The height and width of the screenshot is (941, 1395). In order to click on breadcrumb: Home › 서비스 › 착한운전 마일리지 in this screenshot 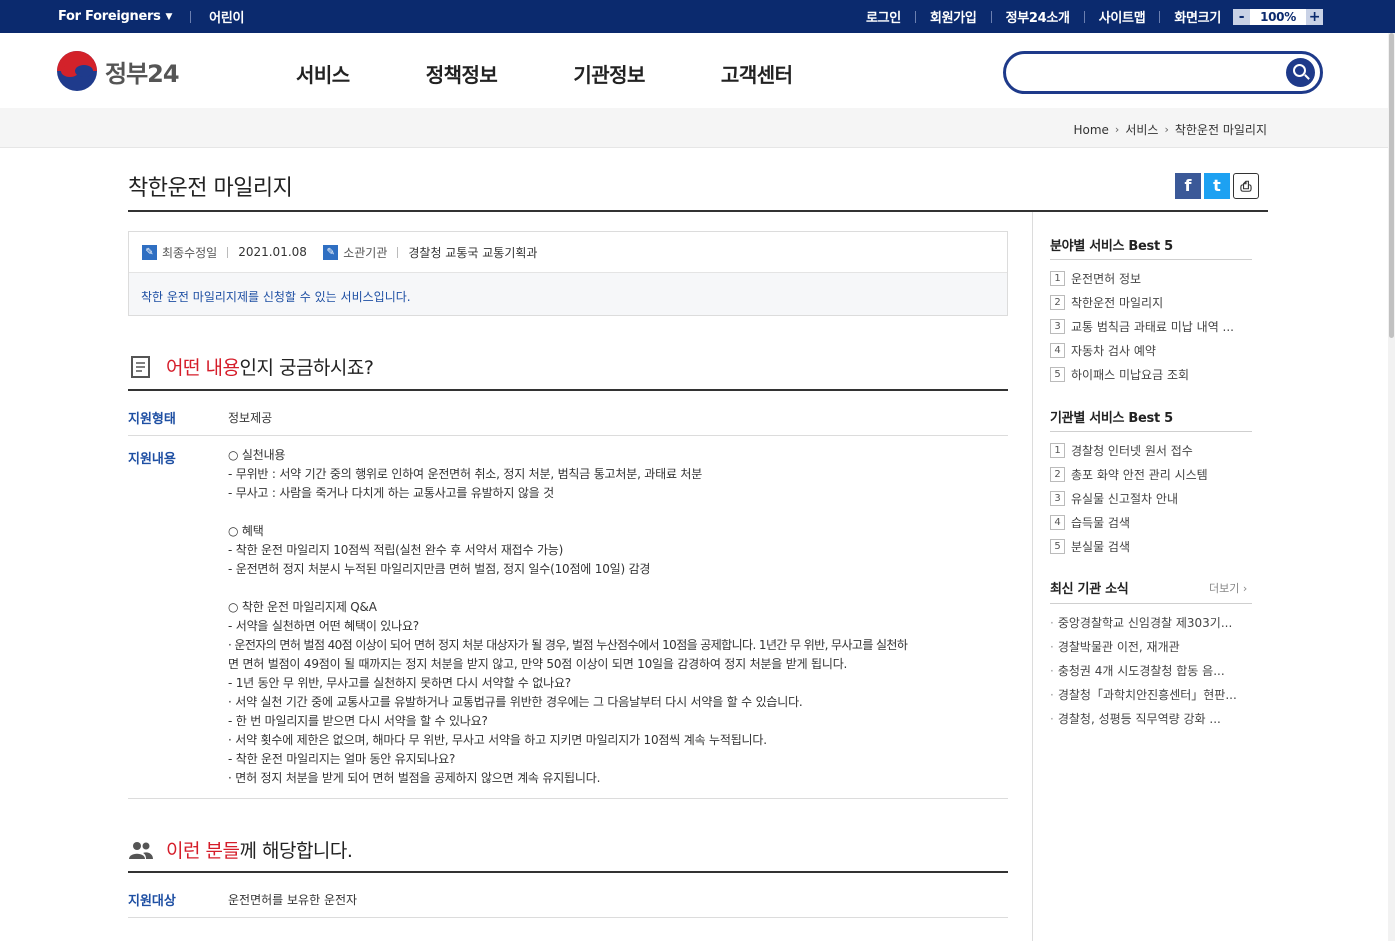, I will do `click(1170, 129)`.